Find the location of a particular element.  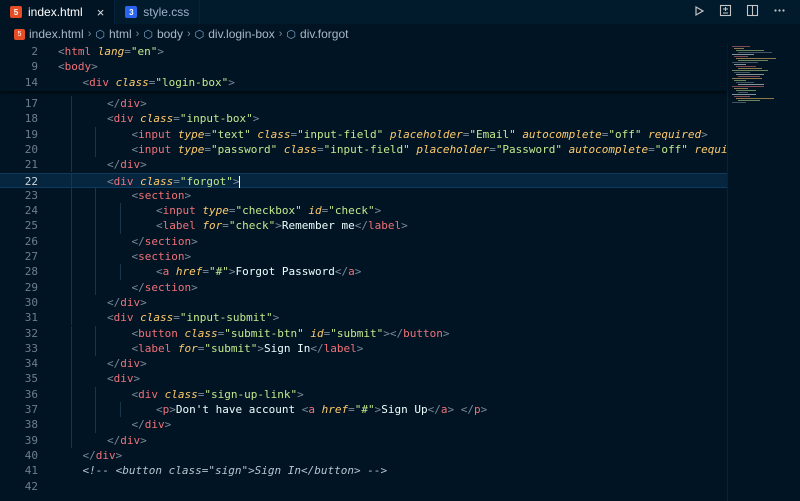

code-line: 14 <div class="login-box"> is located at coordinates (363, 82).